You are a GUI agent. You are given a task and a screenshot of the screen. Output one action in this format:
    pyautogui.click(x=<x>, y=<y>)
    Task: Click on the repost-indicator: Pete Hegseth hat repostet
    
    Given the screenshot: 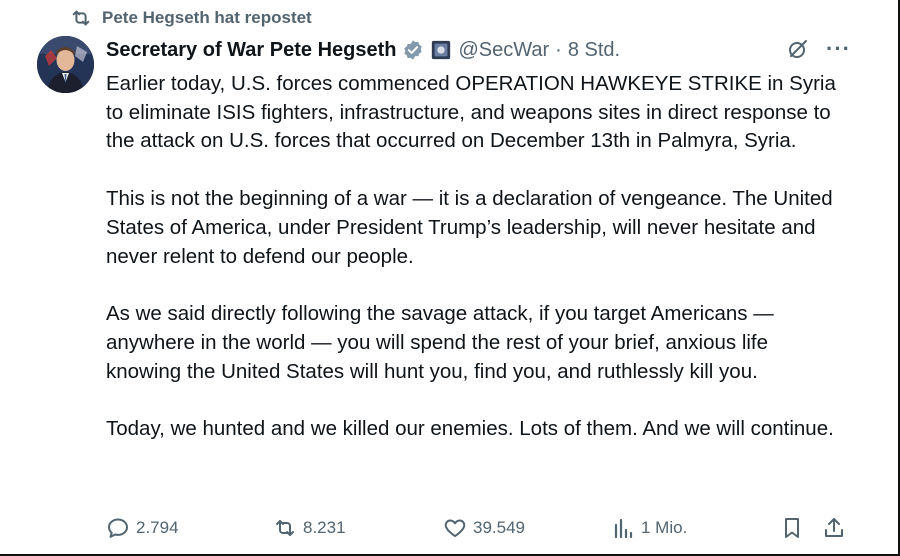 What is the action you would take?
    pyautogui.click(x=191, y=18)
    